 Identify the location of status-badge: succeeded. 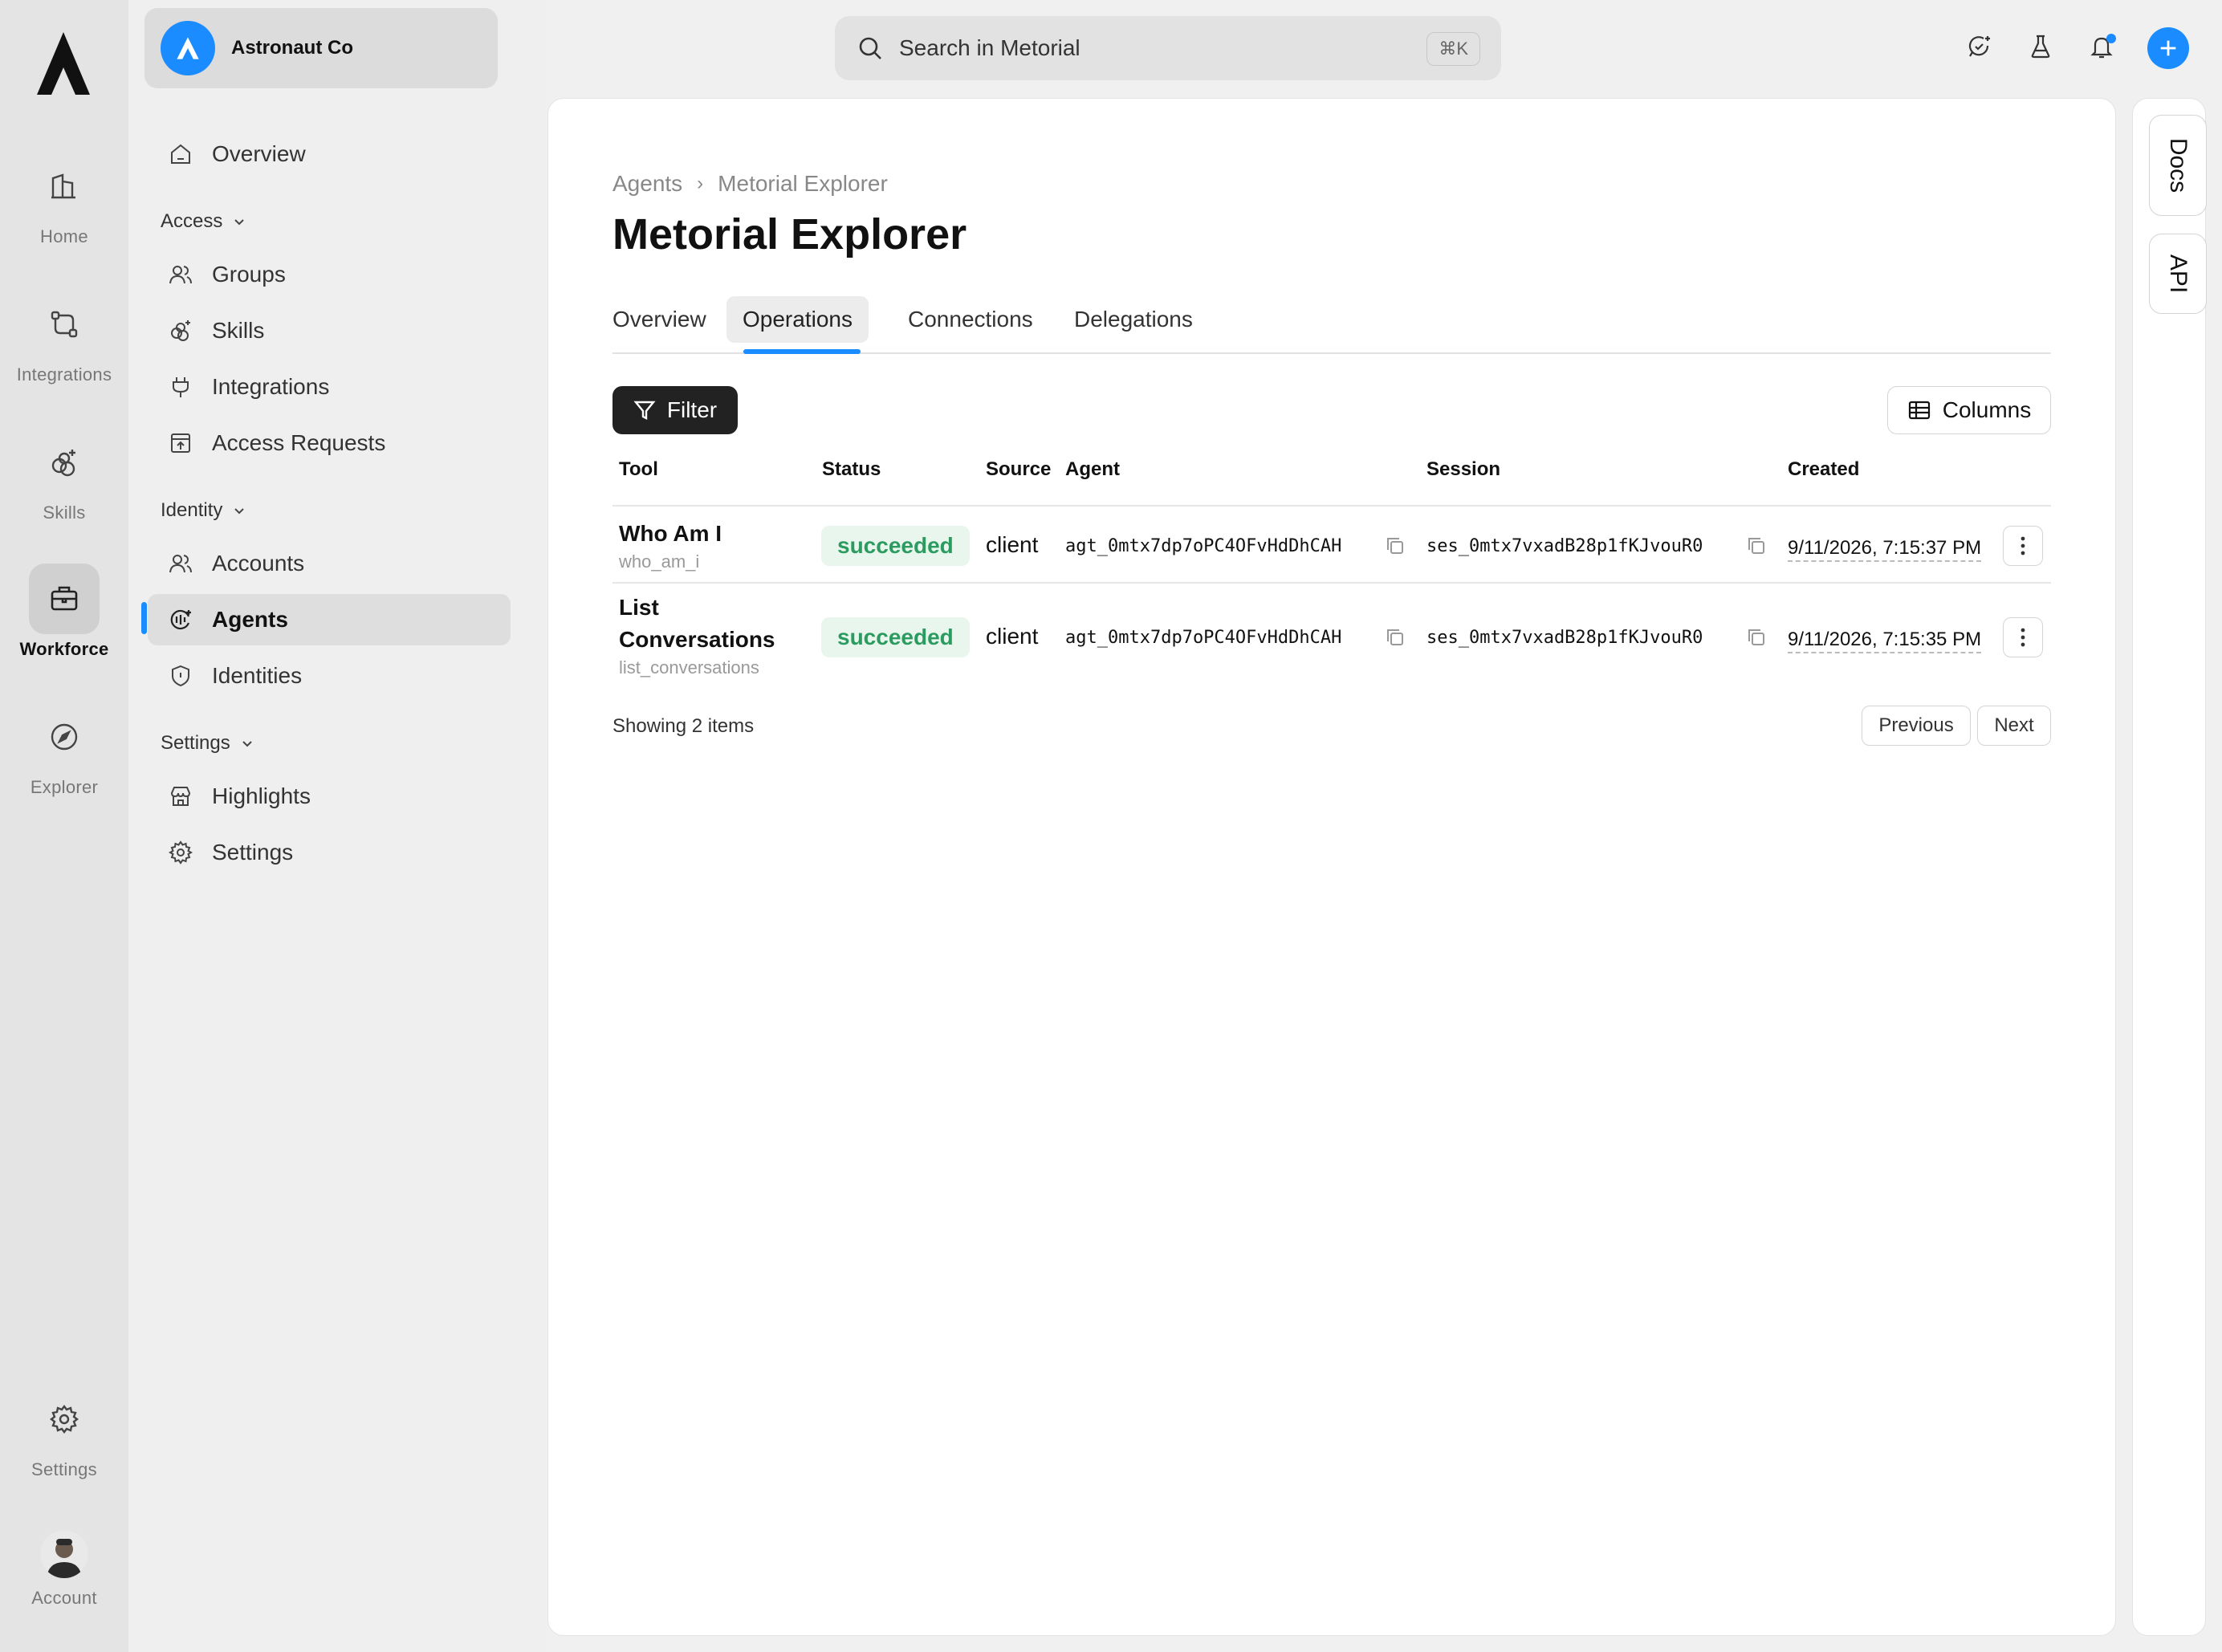
(895, 637).